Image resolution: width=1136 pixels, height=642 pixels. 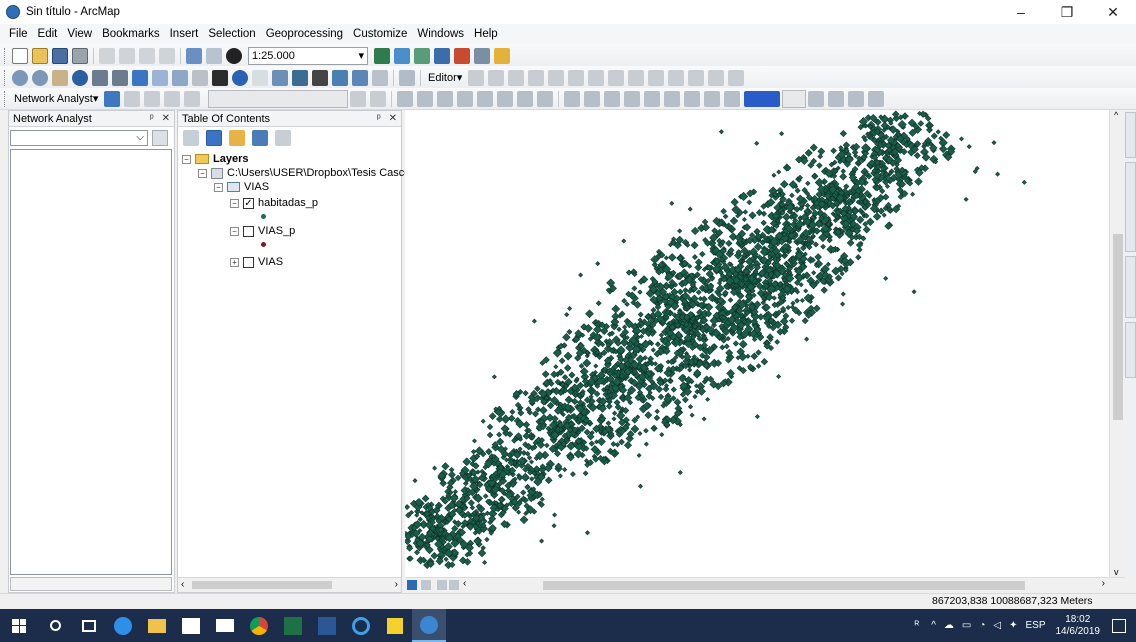 What do you see at coordinates (184, 34) in the screenshot?
I see `menu-insert: Insert` at bounding box center [184, 34].